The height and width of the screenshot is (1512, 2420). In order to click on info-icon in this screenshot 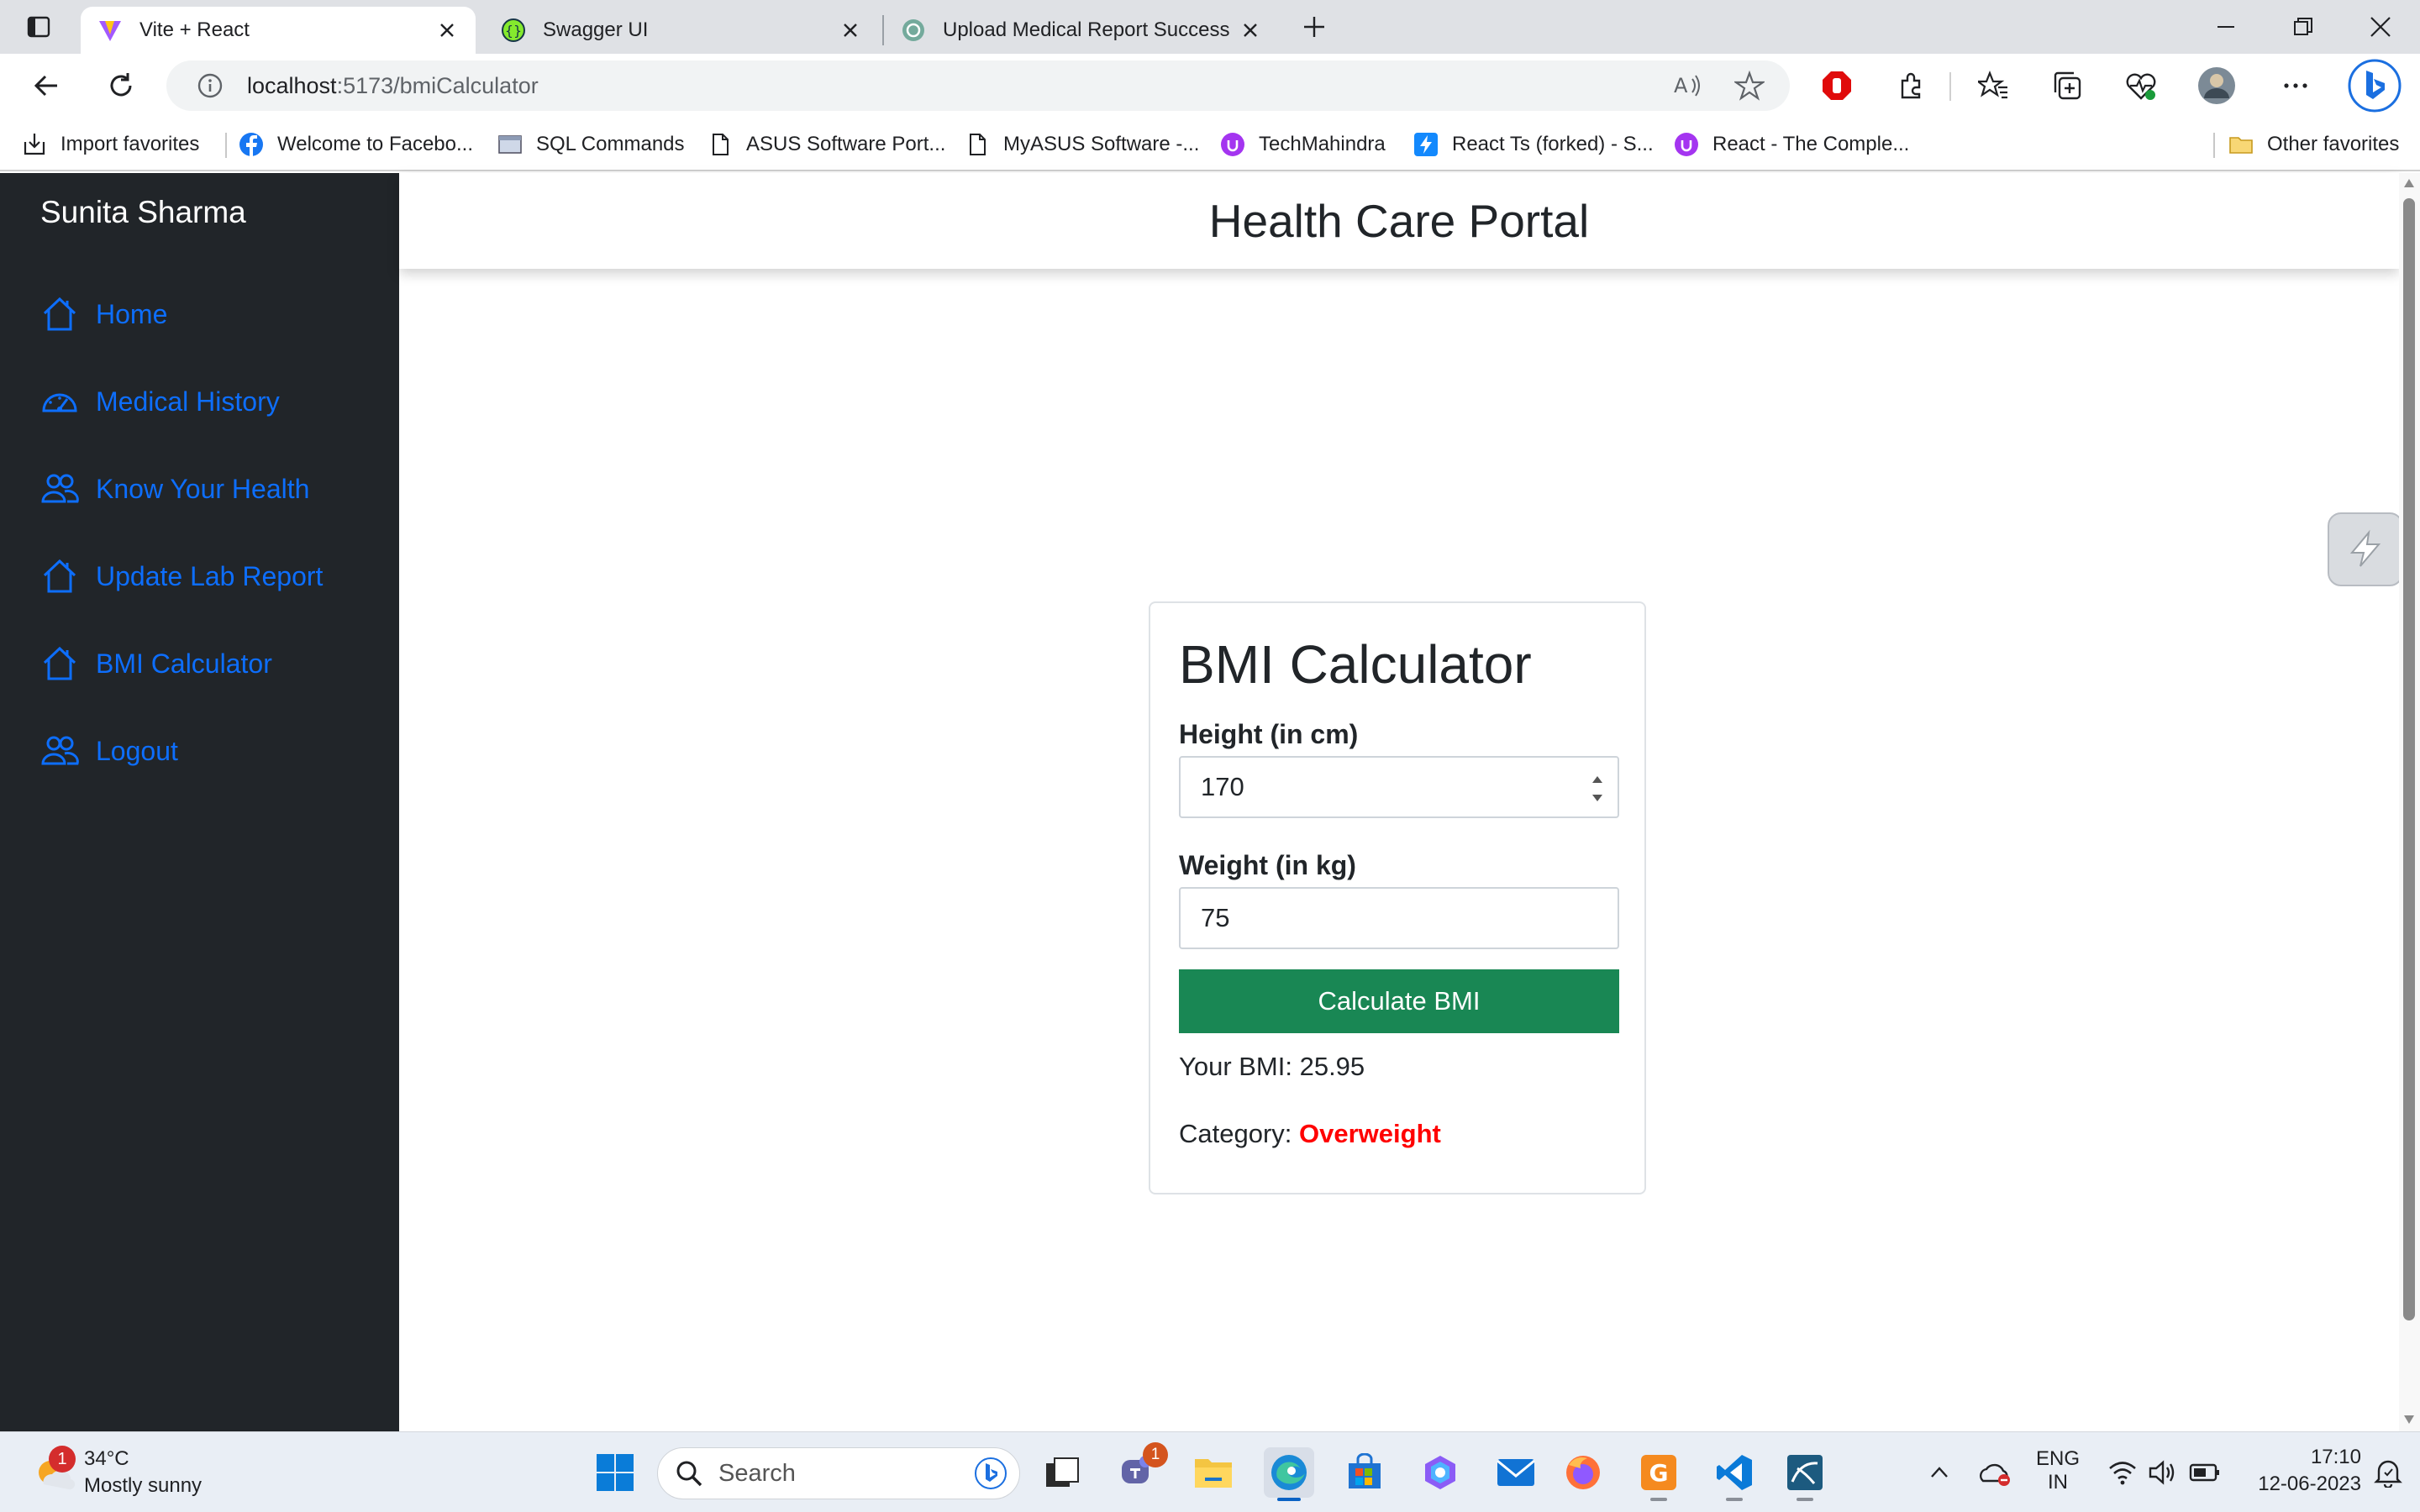, I will do `click(210, 85)`.